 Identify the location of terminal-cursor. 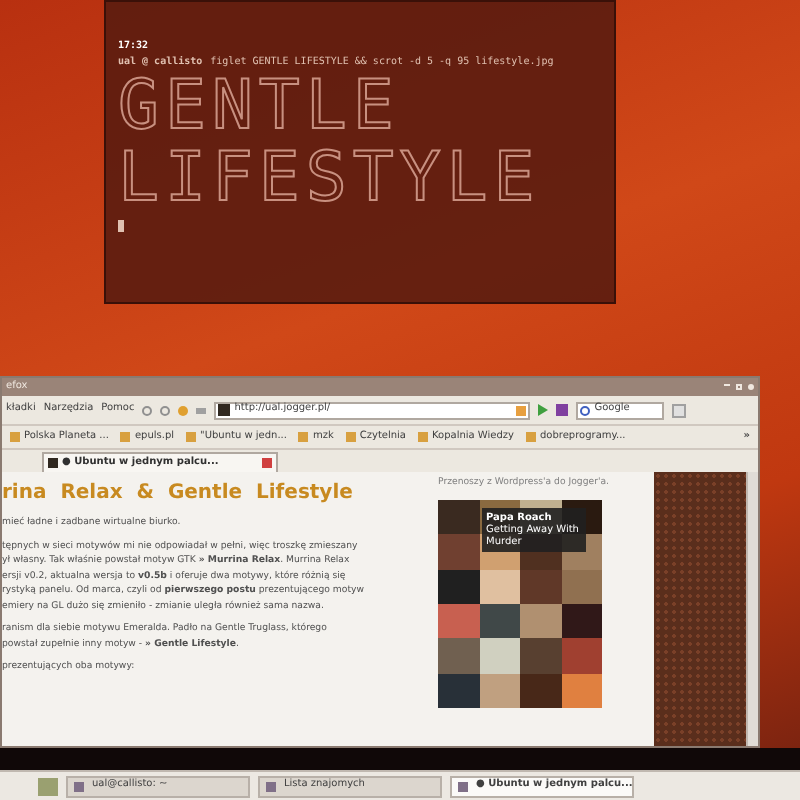
(121, 226).